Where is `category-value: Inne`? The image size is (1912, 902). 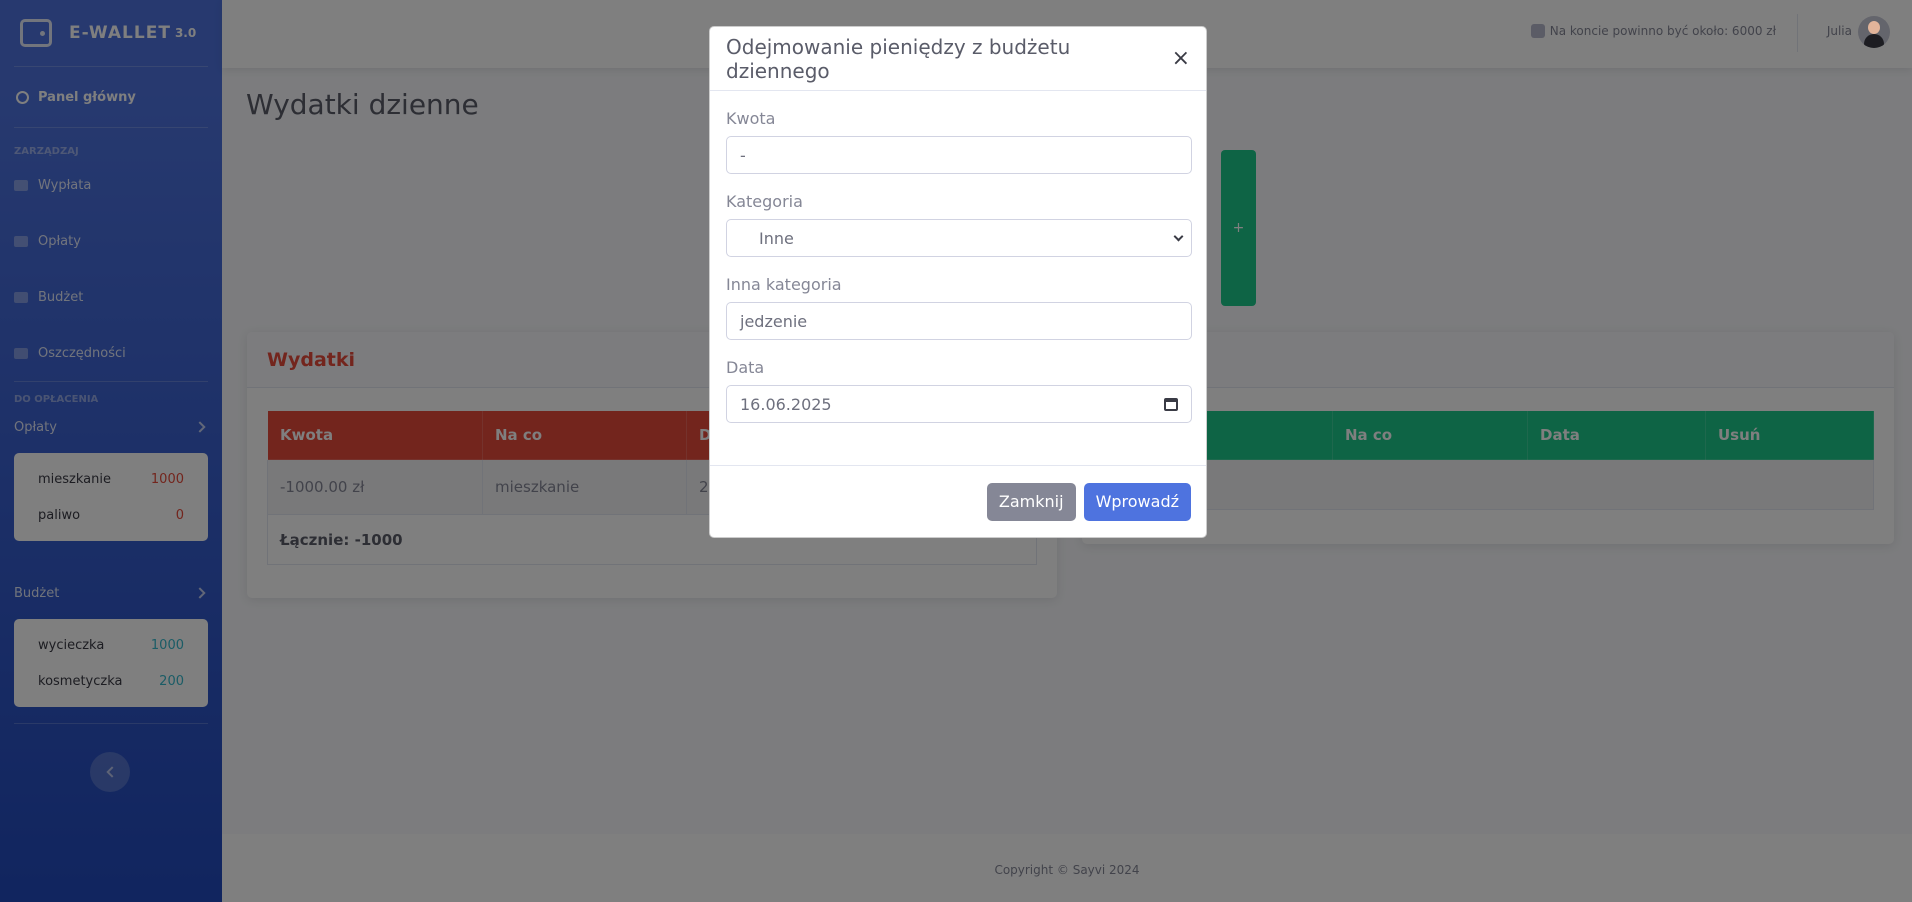 category-value: Inne is located at coordinates (776, 238).